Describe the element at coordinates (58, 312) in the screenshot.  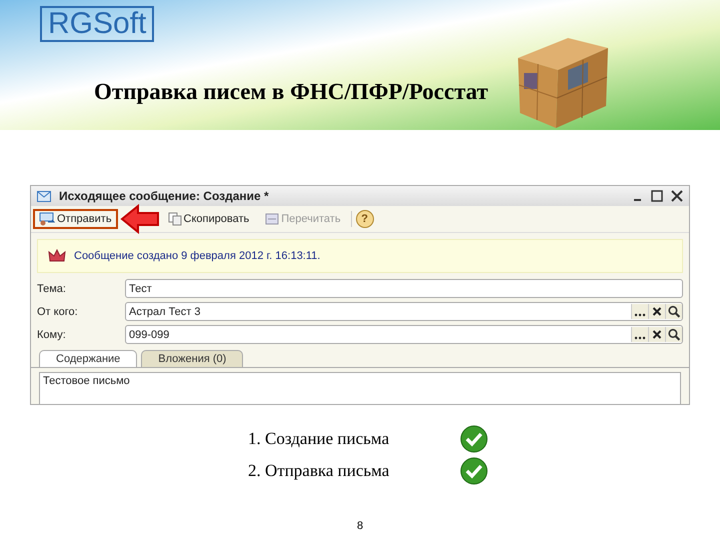
I see `field-label: От кого:` at that location.